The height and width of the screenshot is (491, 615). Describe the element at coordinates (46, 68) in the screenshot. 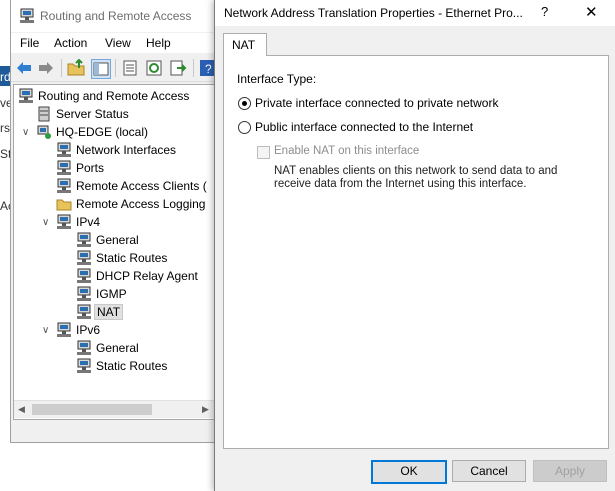

I see `forward-arrow-icon` at that location.